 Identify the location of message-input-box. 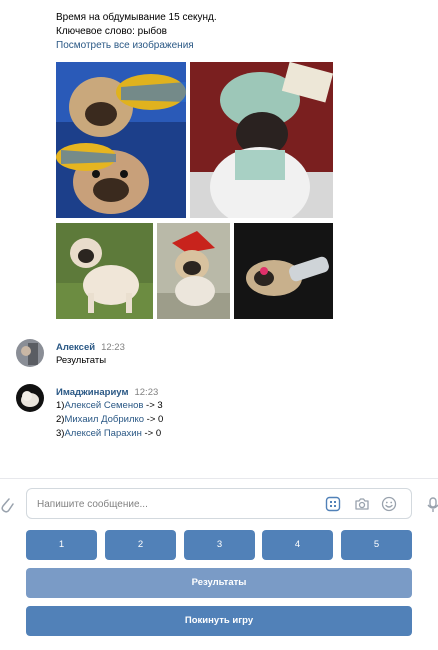
(219, 503).